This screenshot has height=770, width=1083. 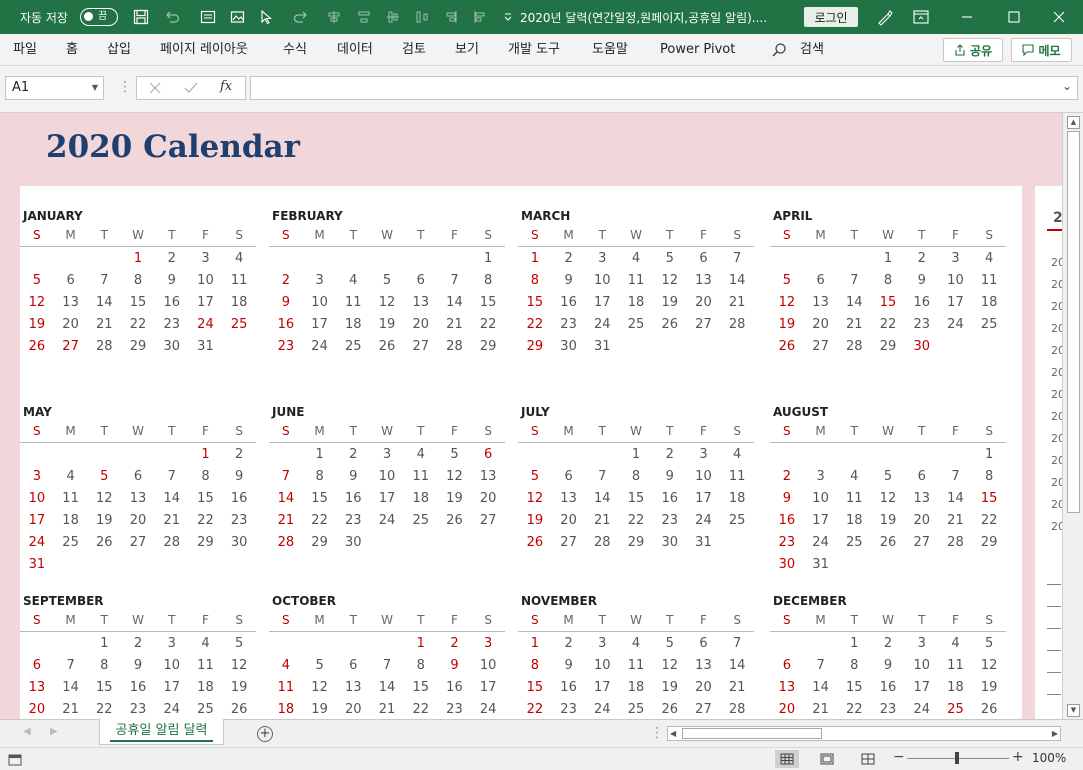 I want to click on menu-review: 검토, so click(x=414, y=49).